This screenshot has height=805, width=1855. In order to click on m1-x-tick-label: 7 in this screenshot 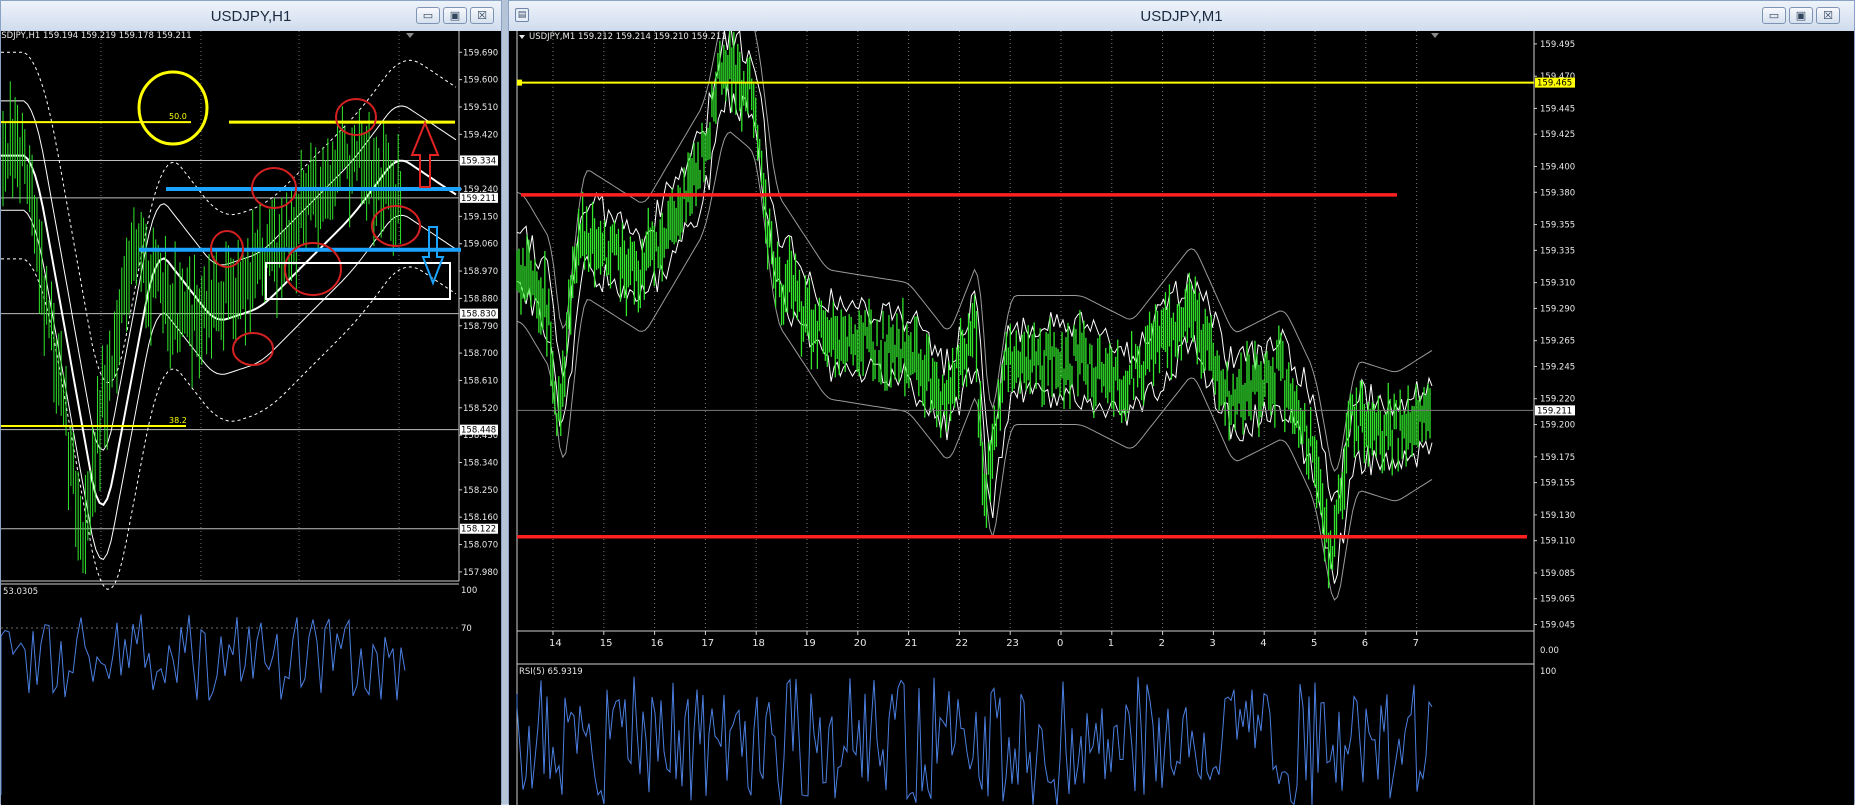, I will do `click(1416, 643)`.